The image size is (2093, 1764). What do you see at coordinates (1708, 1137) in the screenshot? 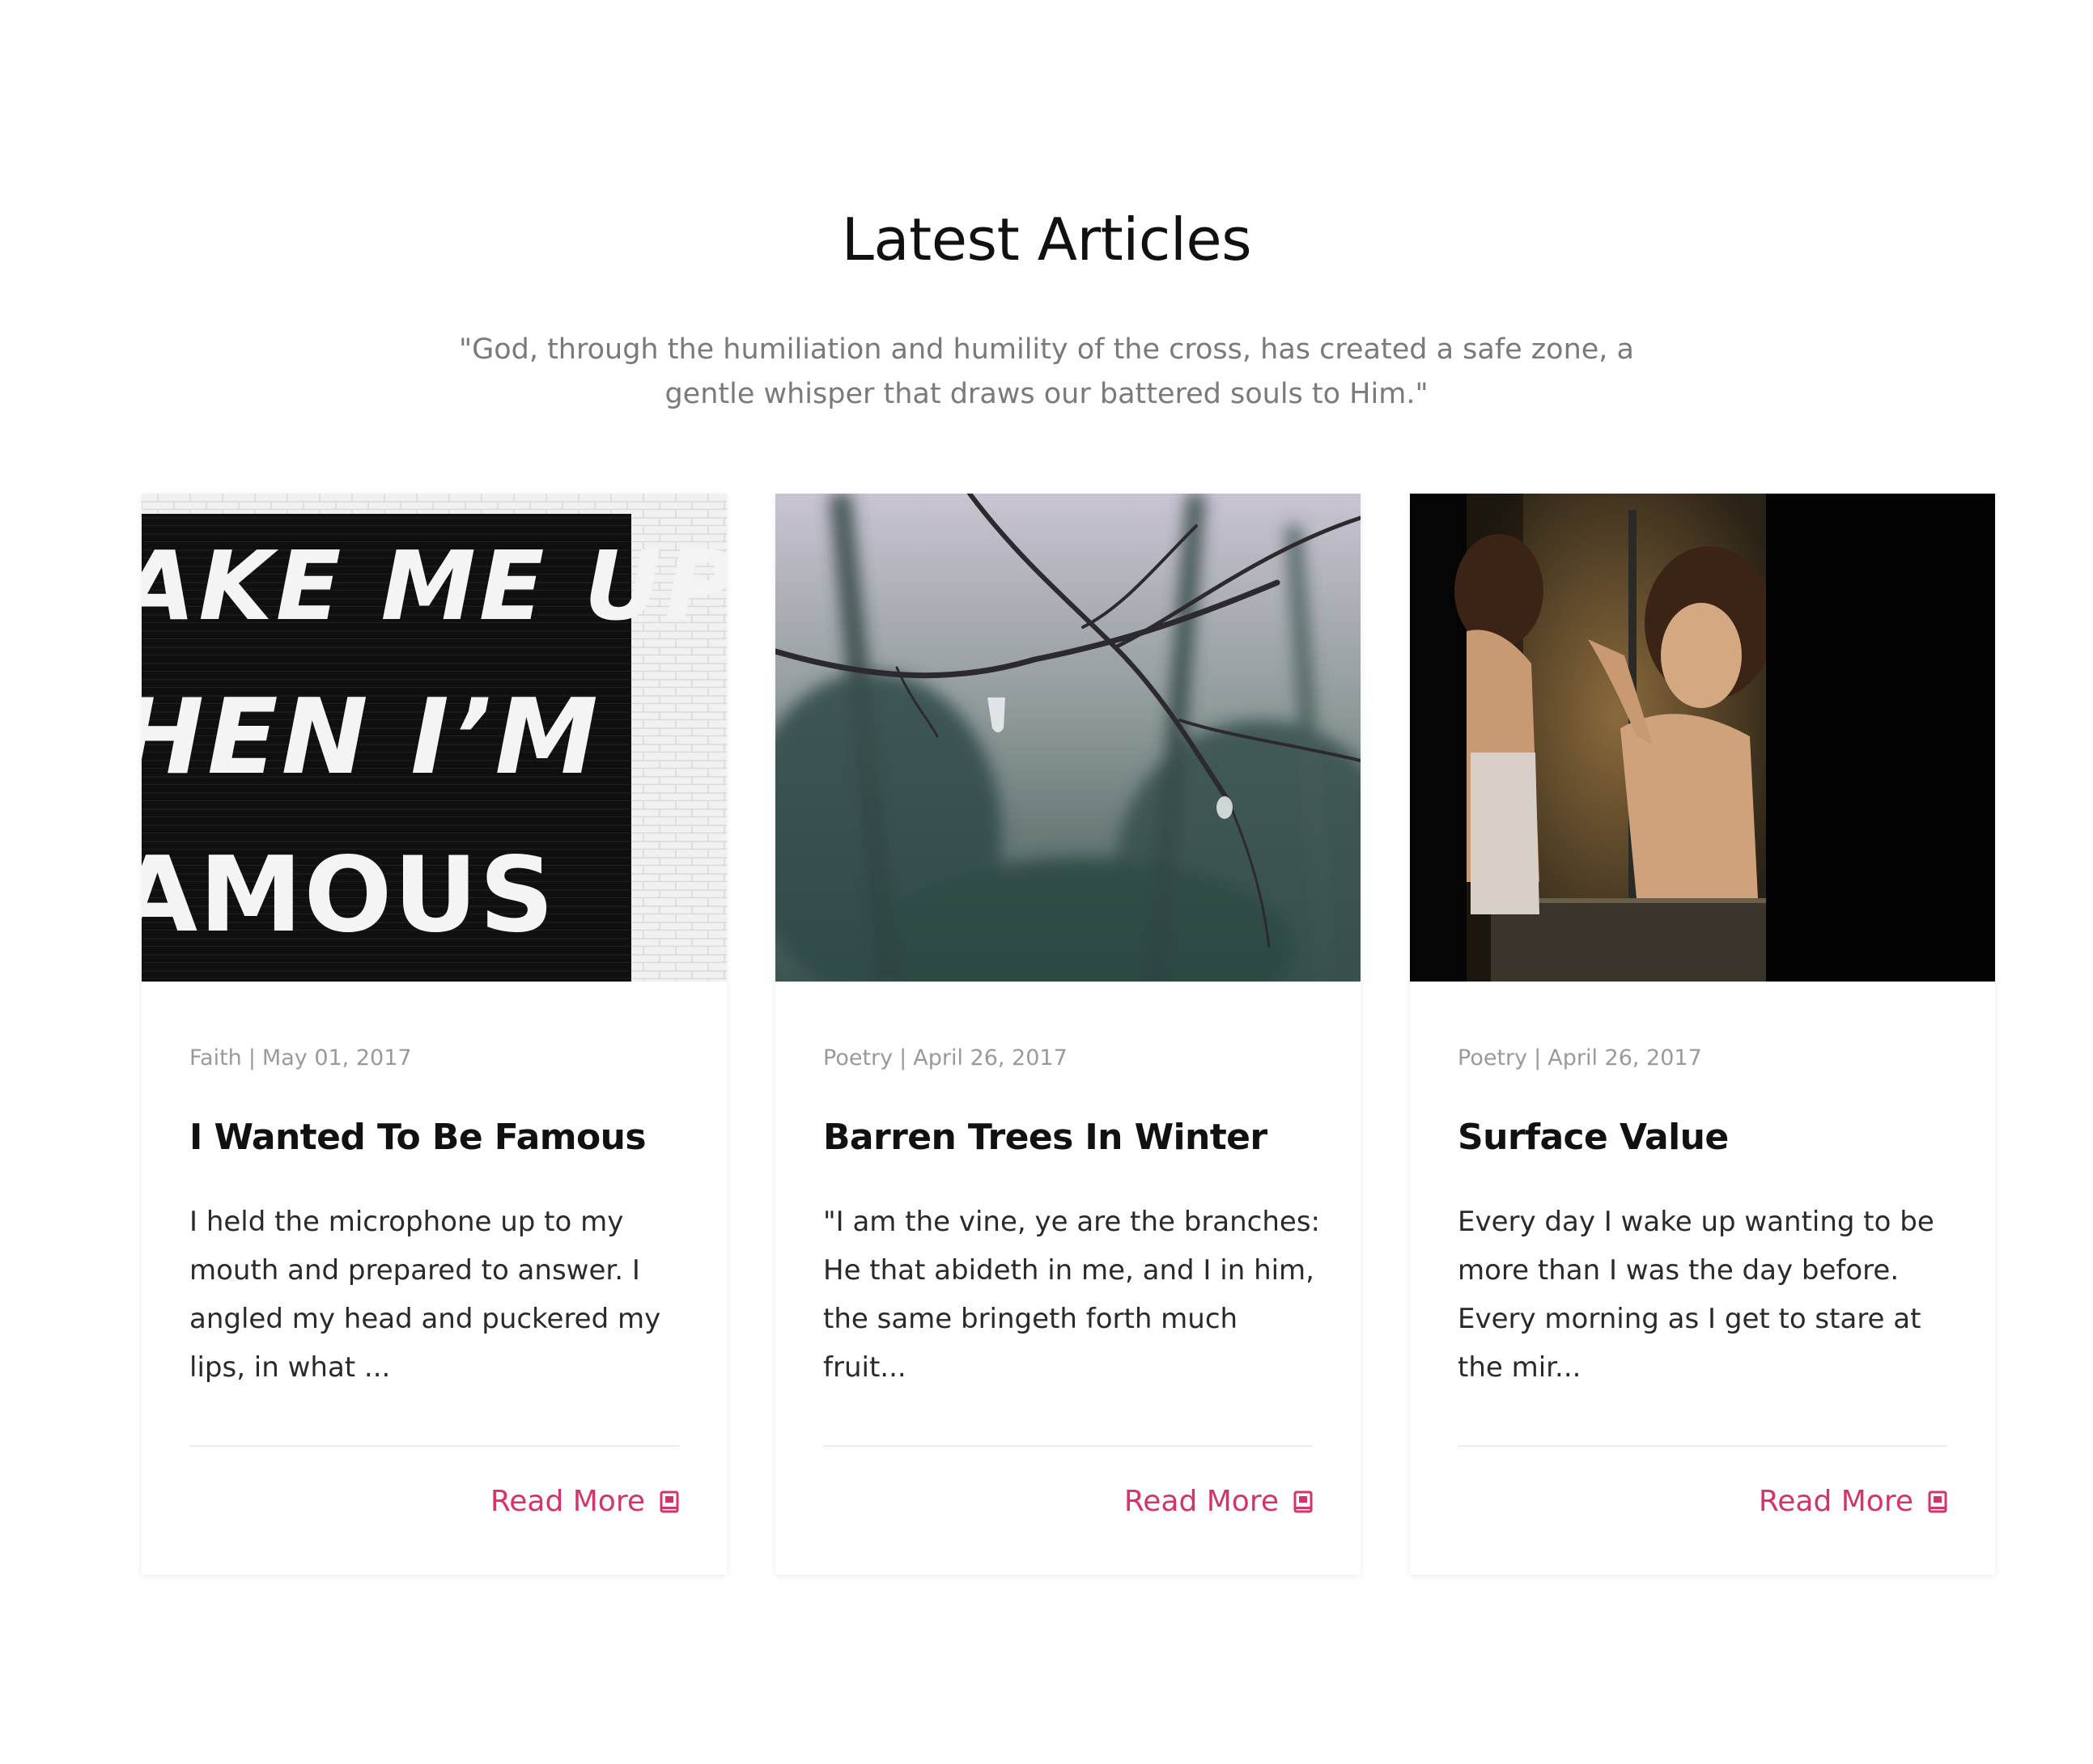
I see `article-title: Surface Value` at bounding box center [1708, 1137].